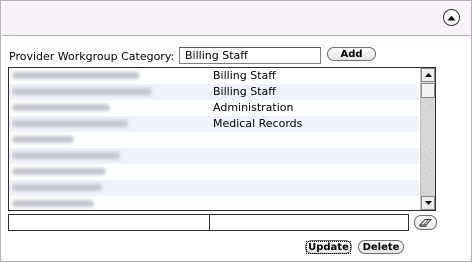 This screenshot has width=472, height=262. I want to click on list-row: Medical Records, so click(214, 124).